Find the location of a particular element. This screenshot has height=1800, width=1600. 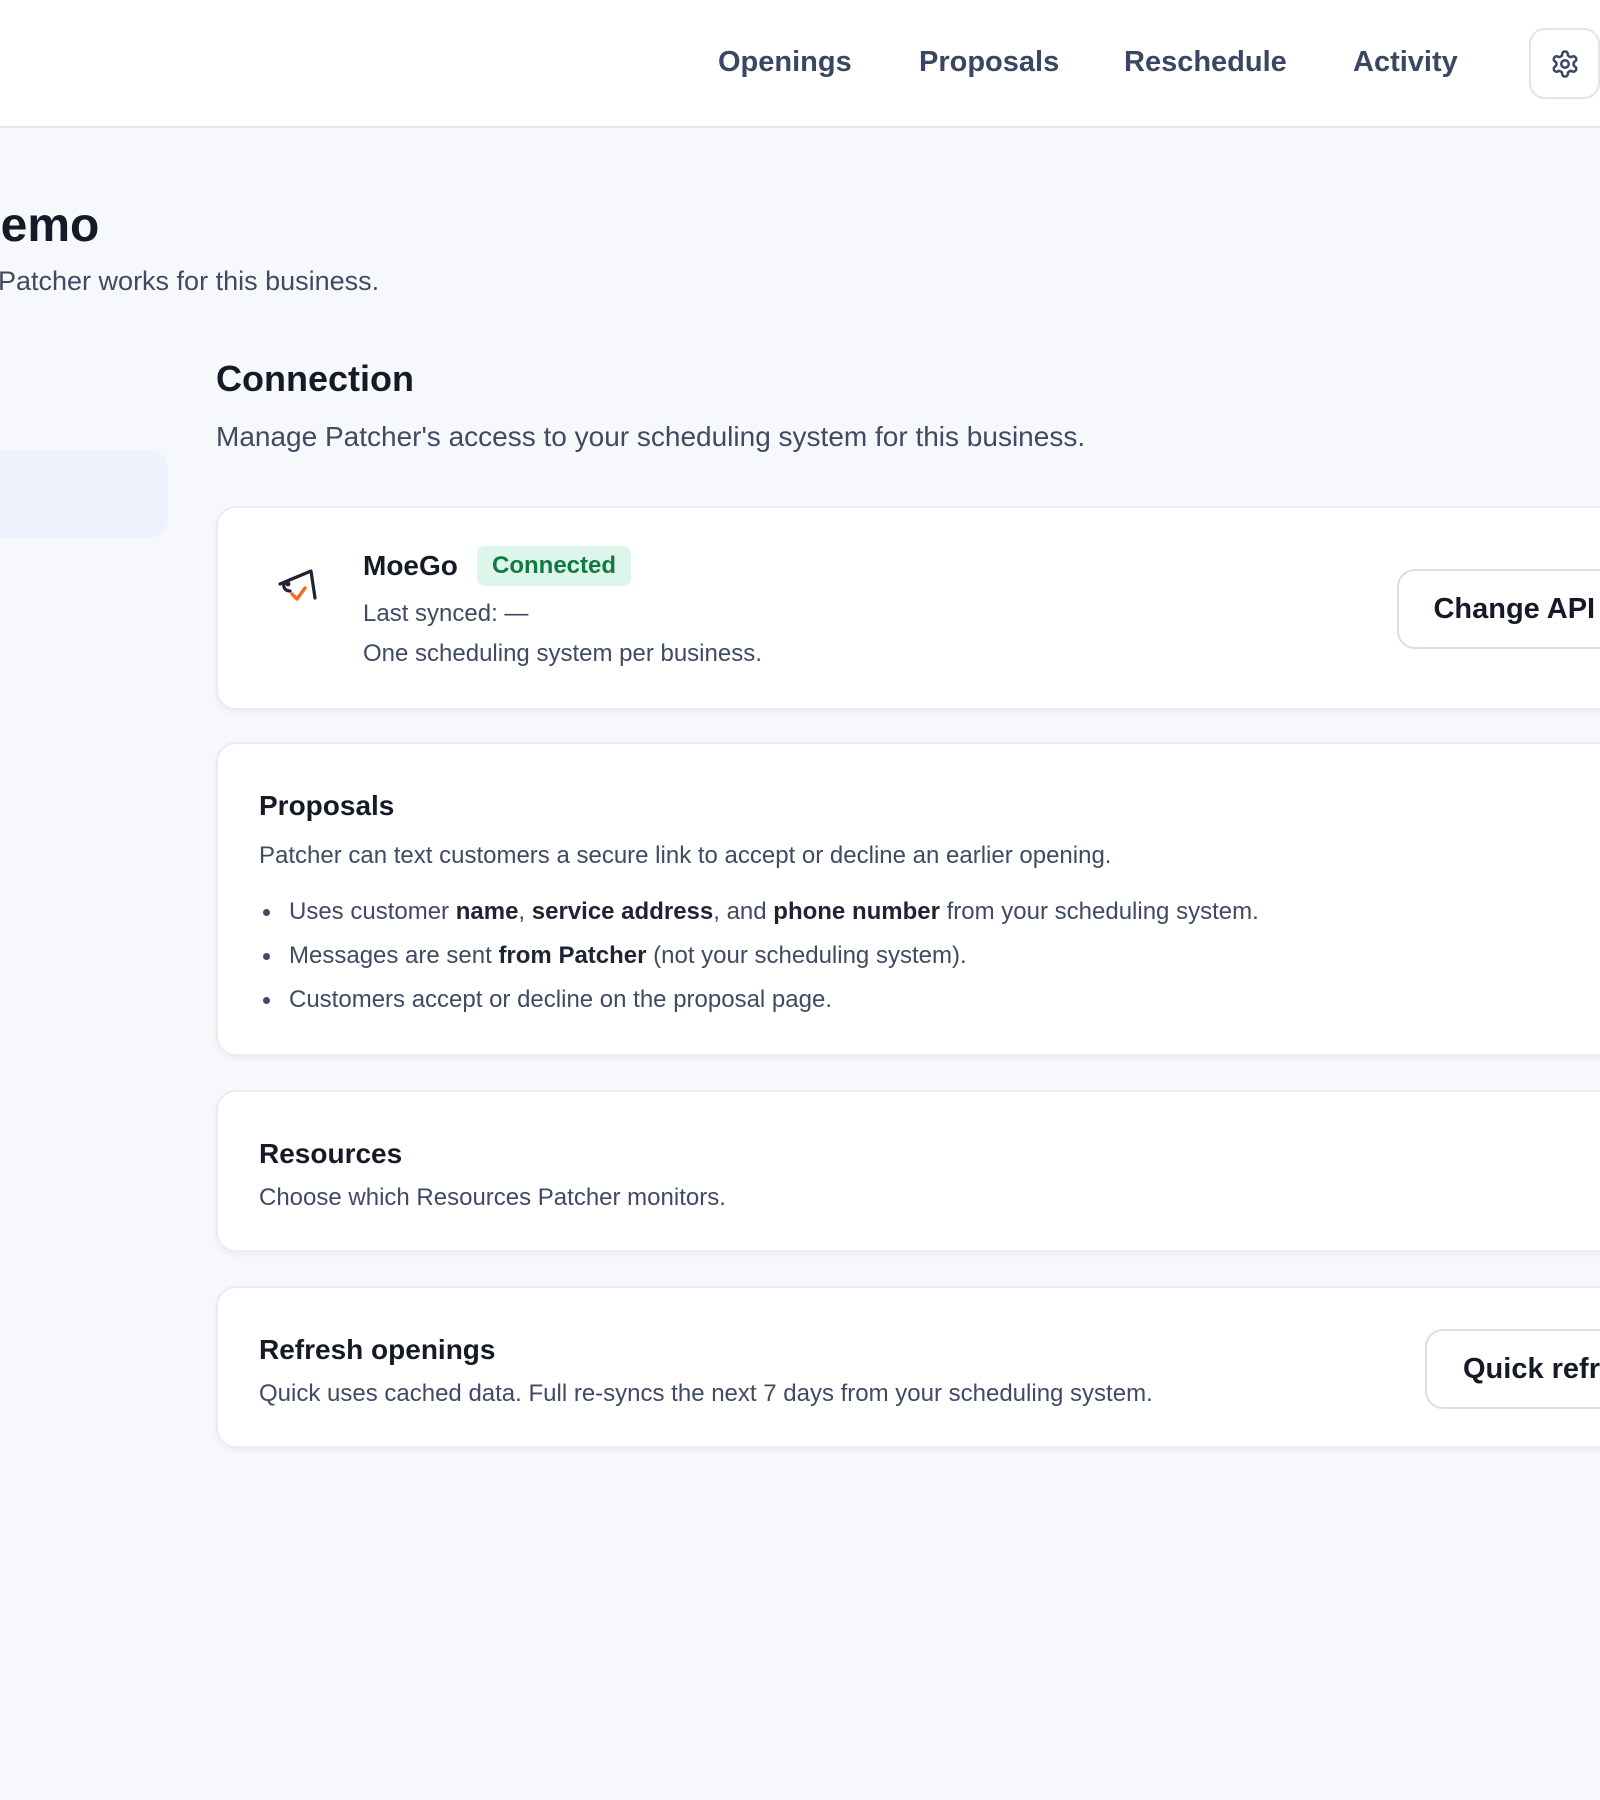

nav-openings: Openings is located at coordinates (785, 62).